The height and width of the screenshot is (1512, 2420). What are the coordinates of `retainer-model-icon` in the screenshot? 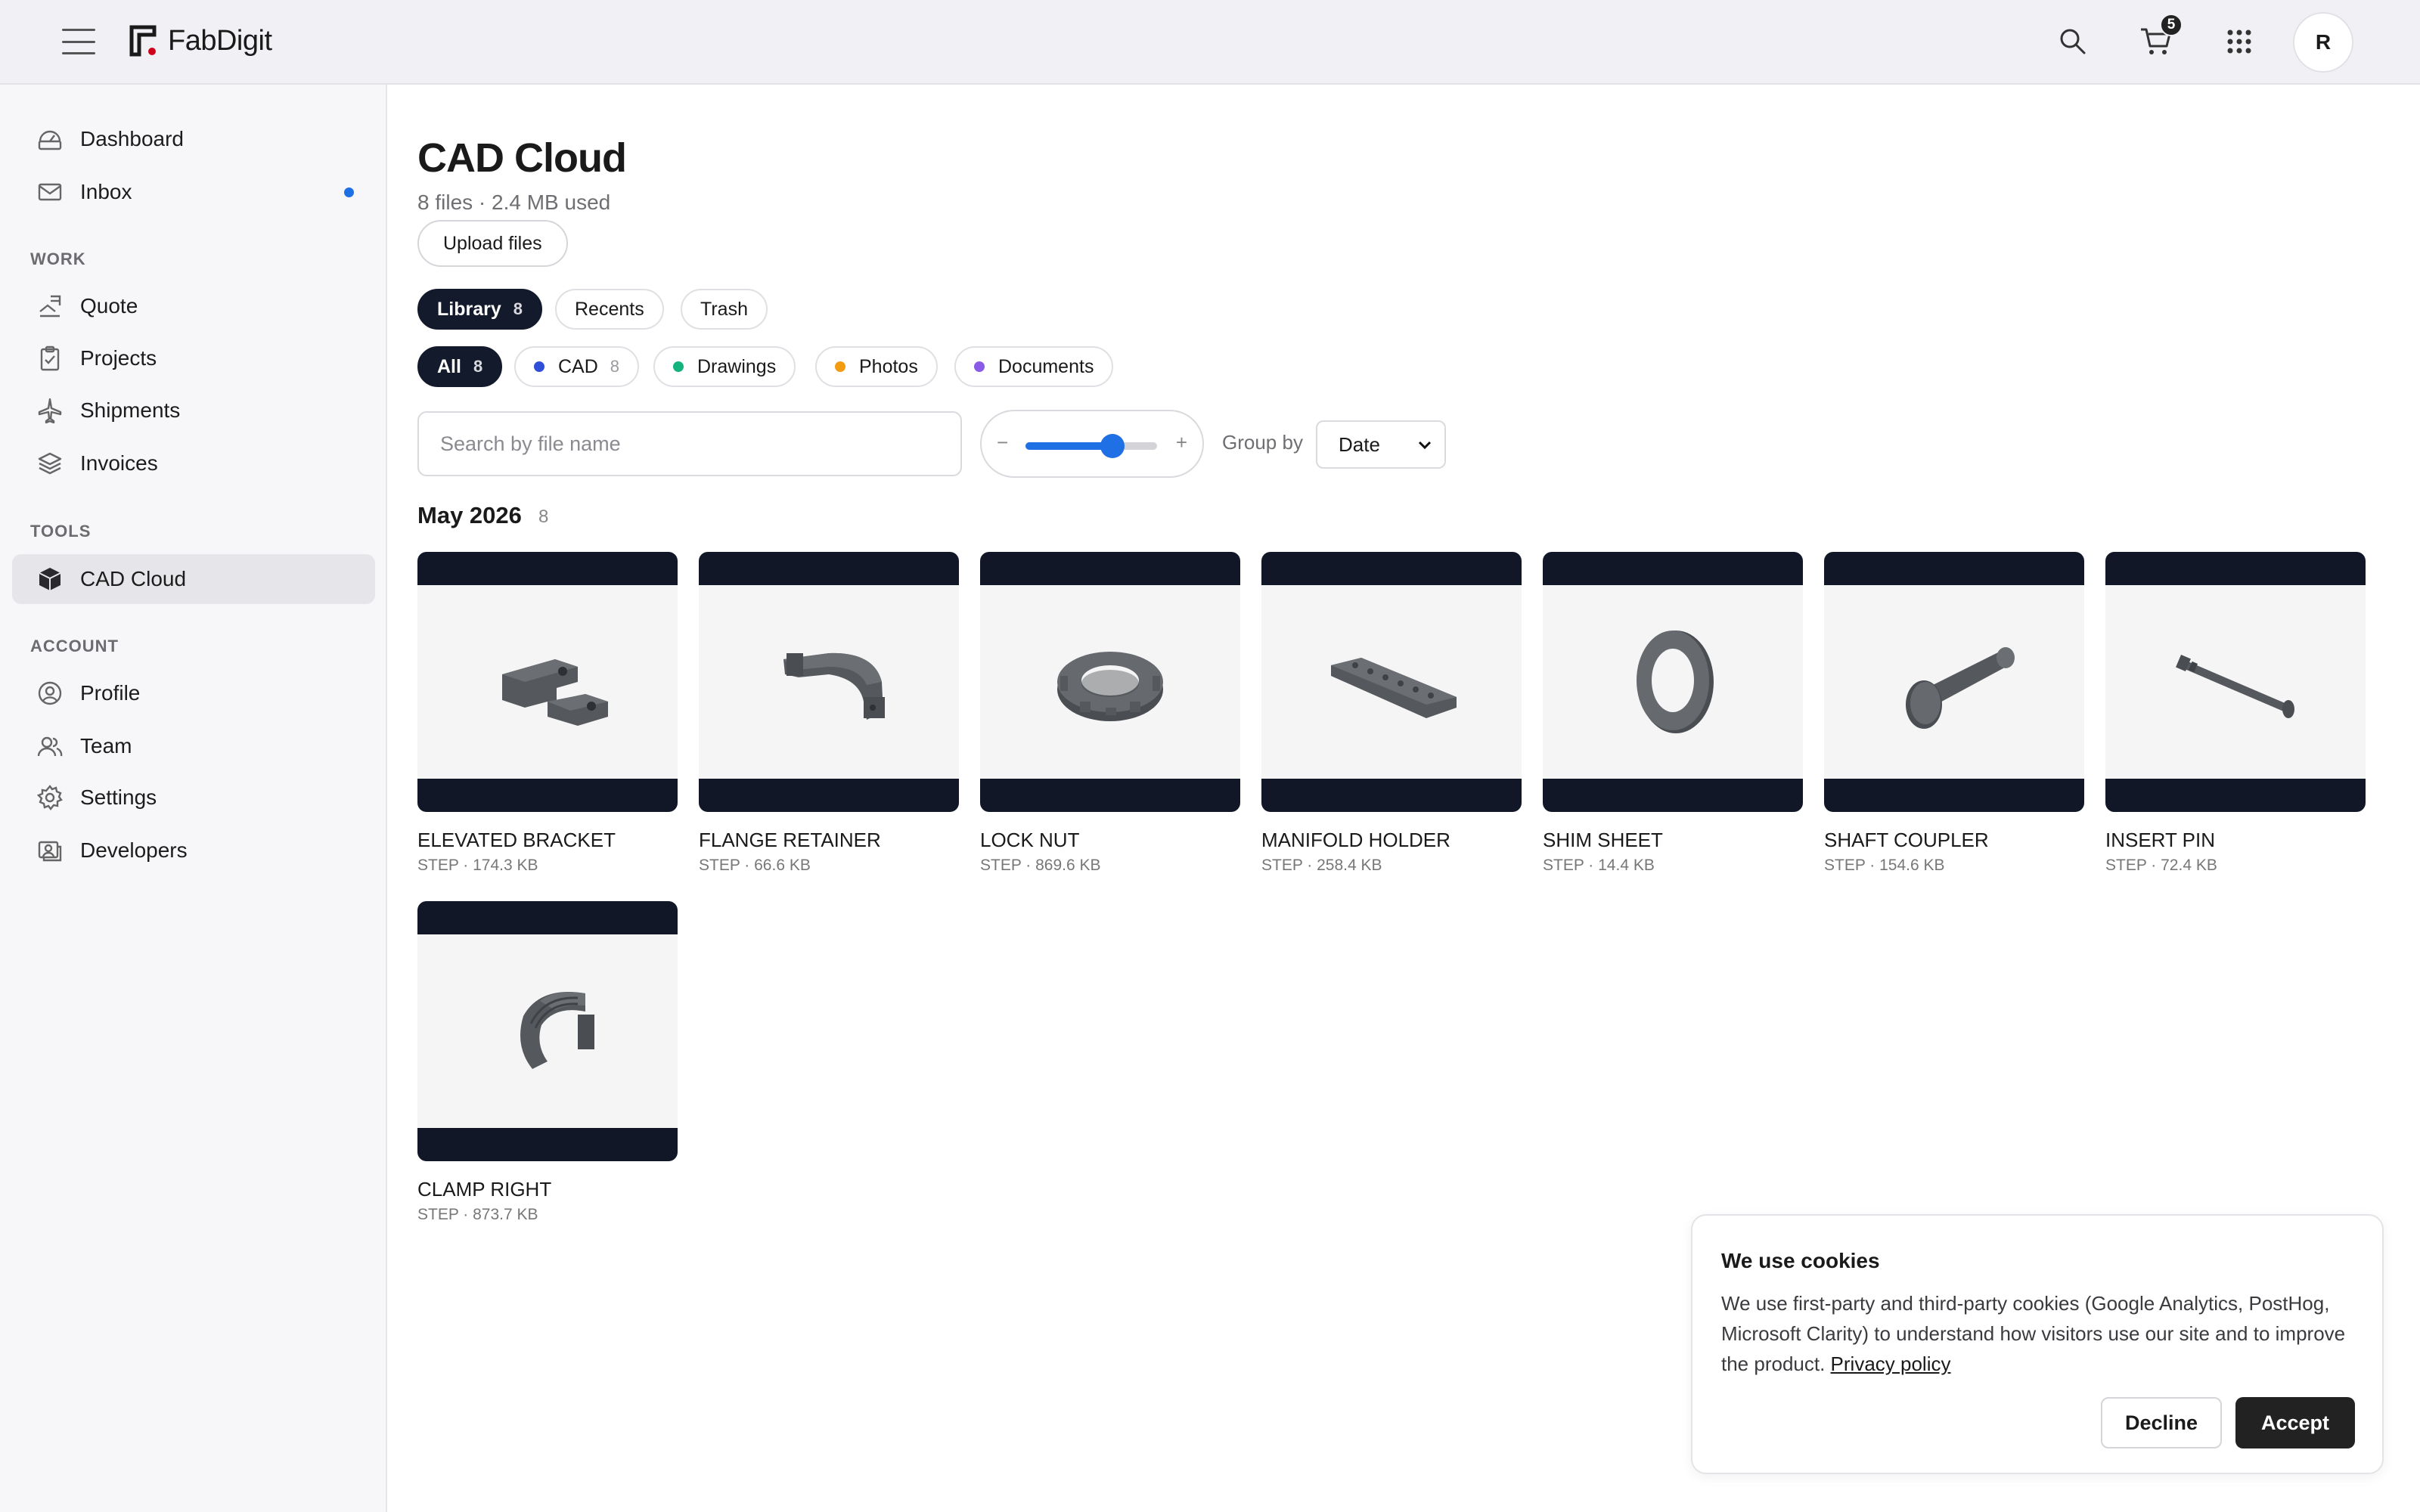 It's located at (834, 686).